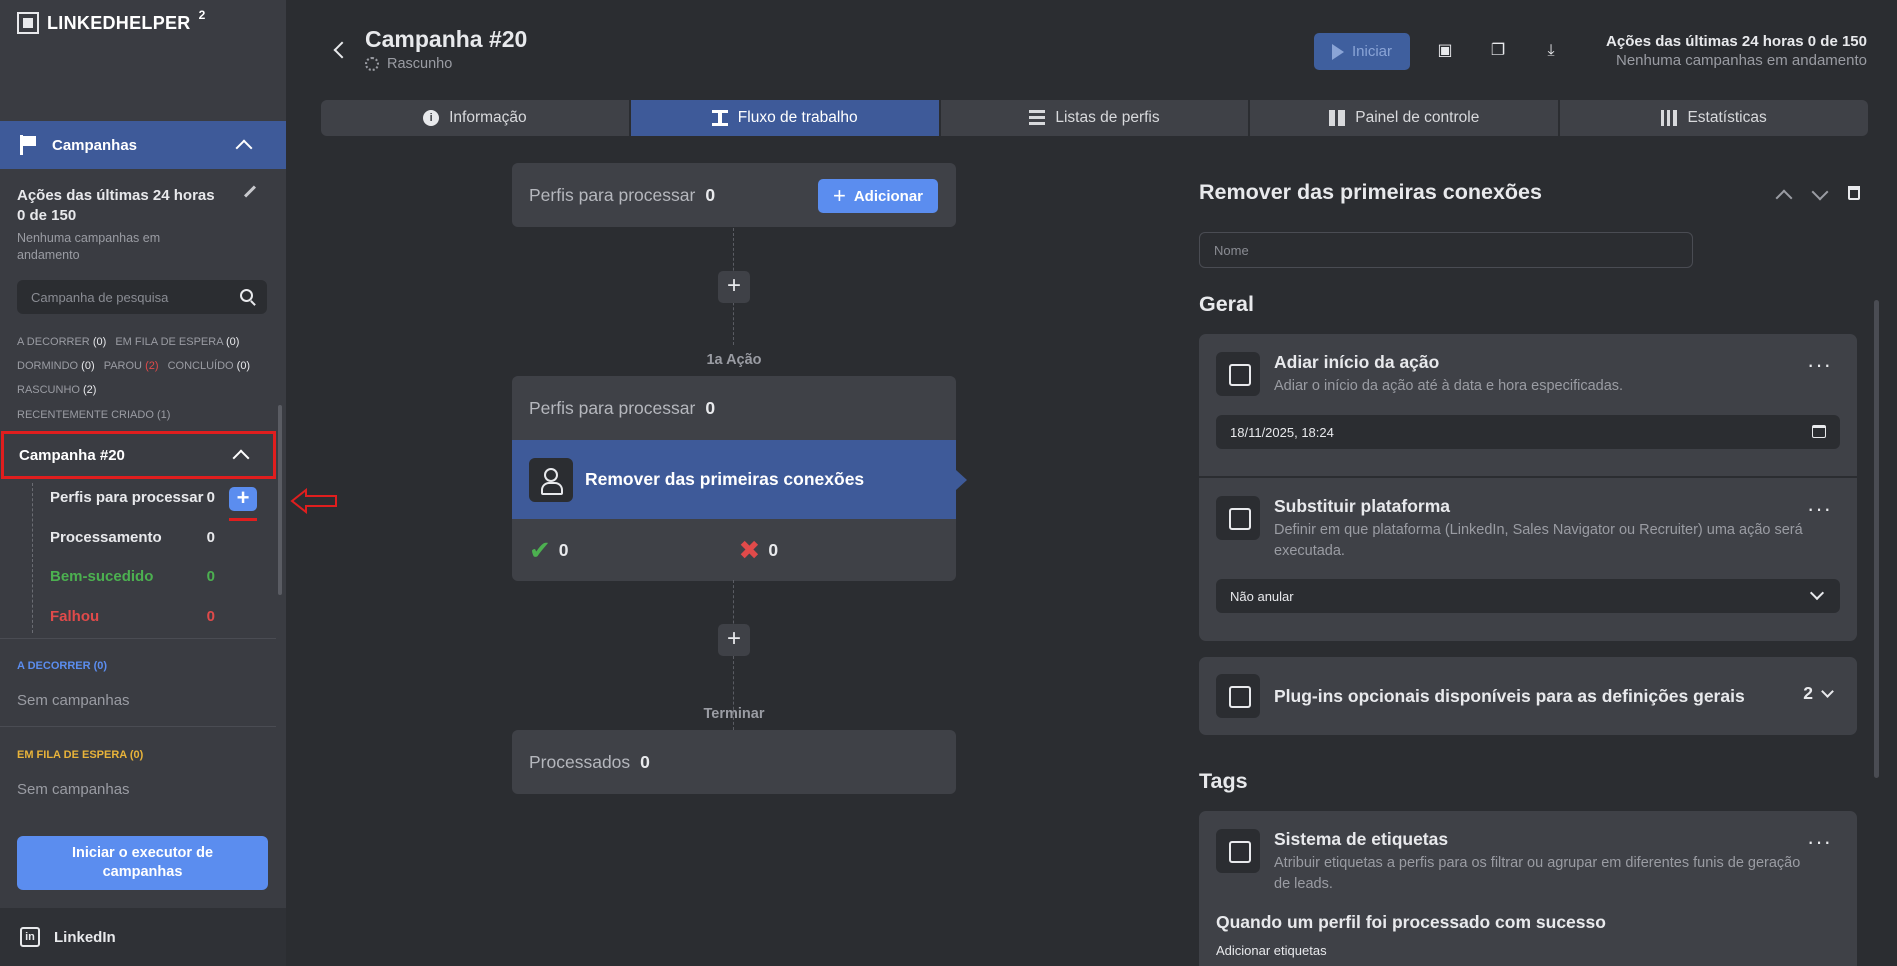  Describe the element at coordinates (246, 295) in the screenshot. I see `search-icon` at that location.